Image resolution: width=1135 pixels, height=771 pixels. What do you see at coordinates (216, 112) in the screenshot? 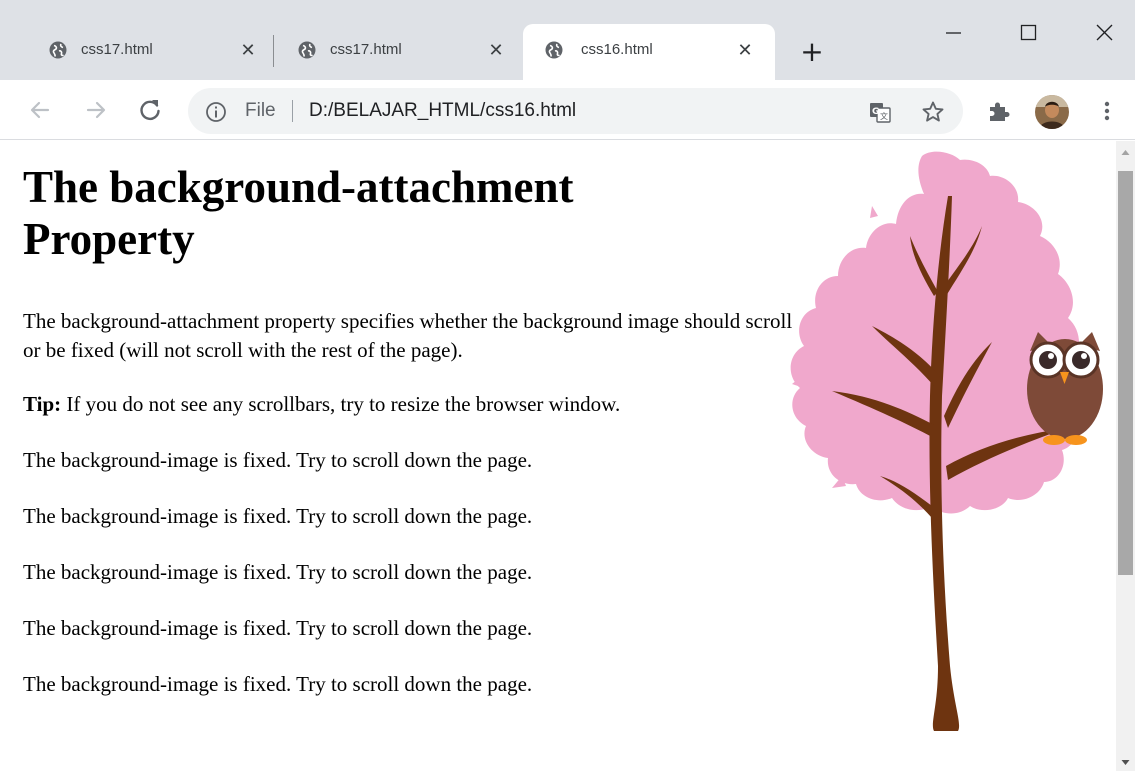
I see `info-icon` at bounding box center [216, 112].